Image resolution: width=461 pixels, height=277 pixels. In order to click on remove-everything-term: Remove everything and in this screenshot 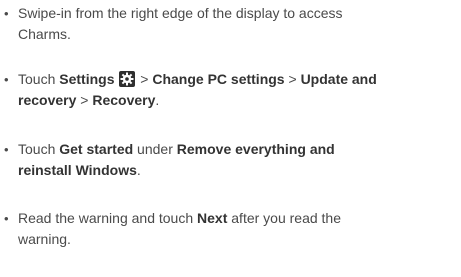, I will do `click(255, 149)`.